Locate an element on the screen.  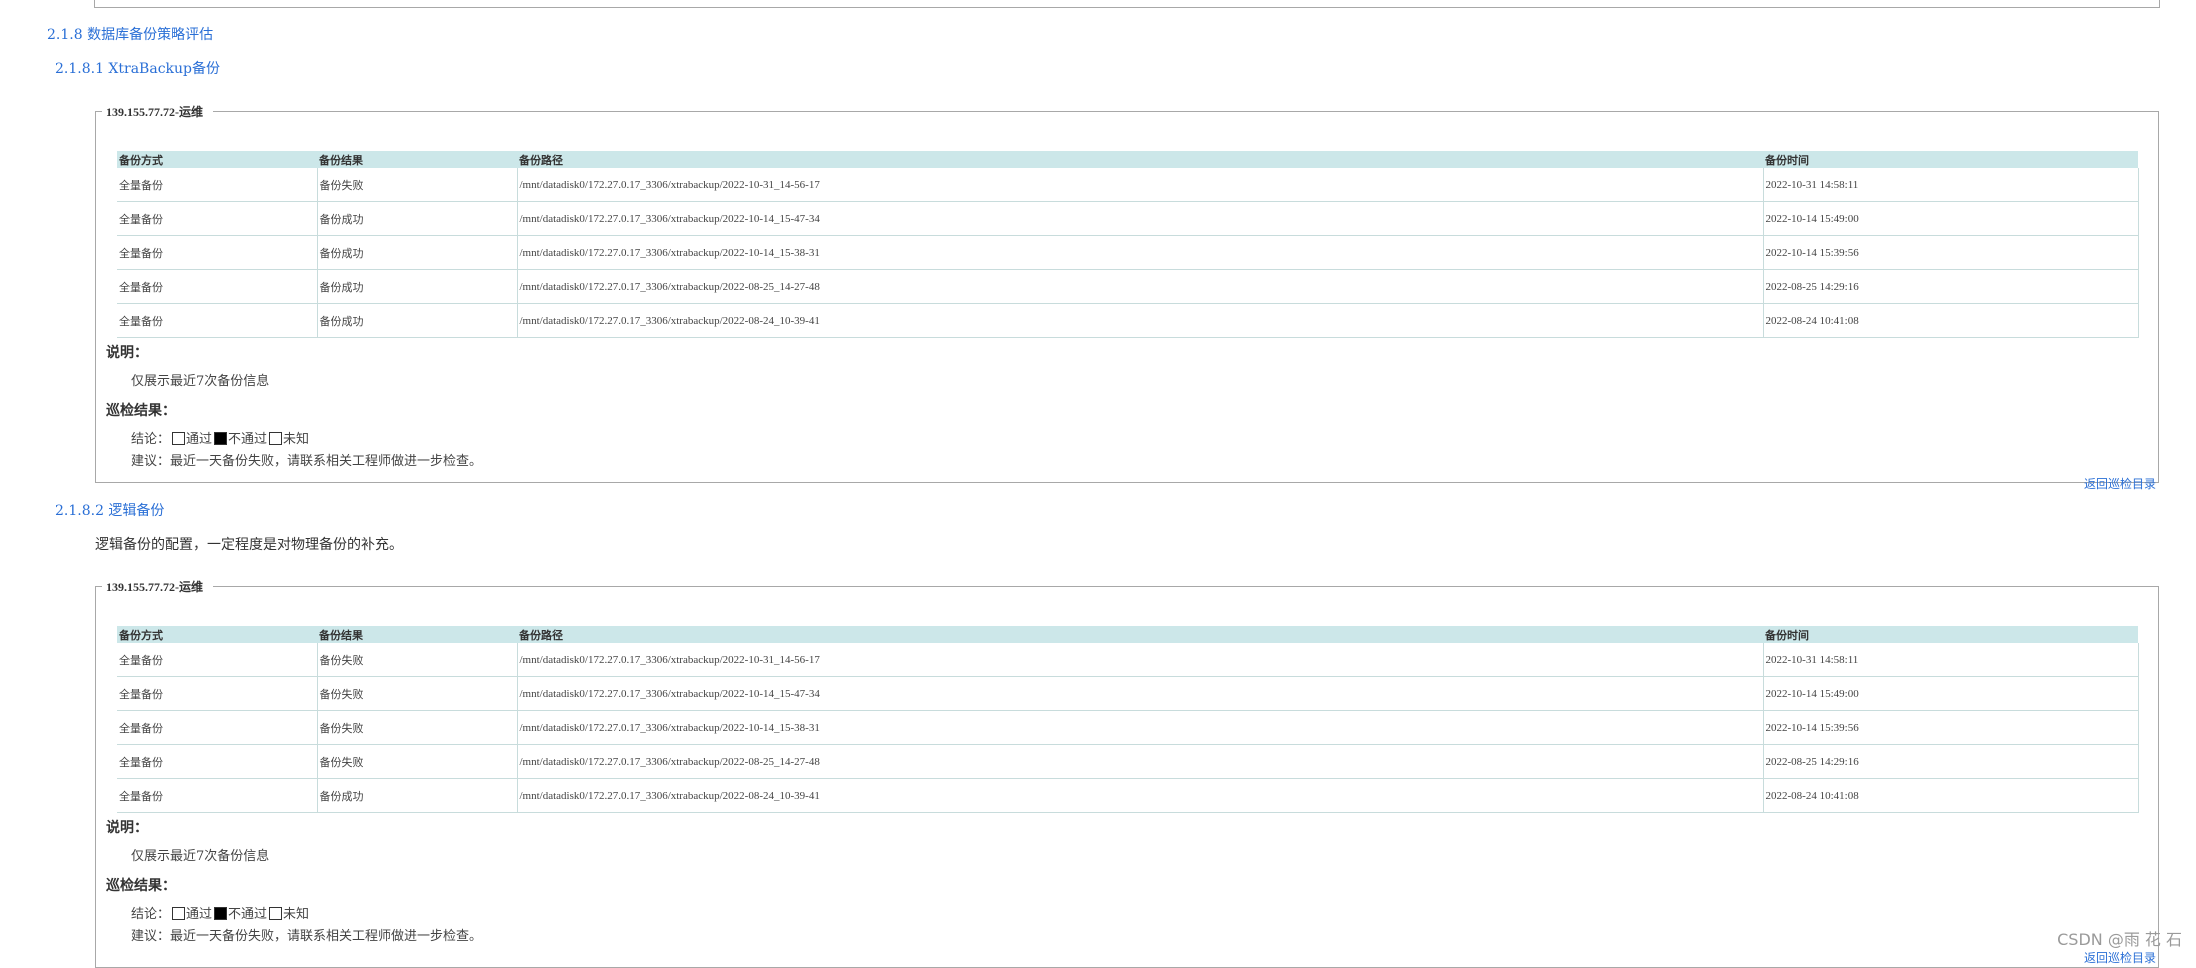
section-heading-2-1-8-2: 2.1.8.2 逻辑备份 is located at coordinates (109, 510).